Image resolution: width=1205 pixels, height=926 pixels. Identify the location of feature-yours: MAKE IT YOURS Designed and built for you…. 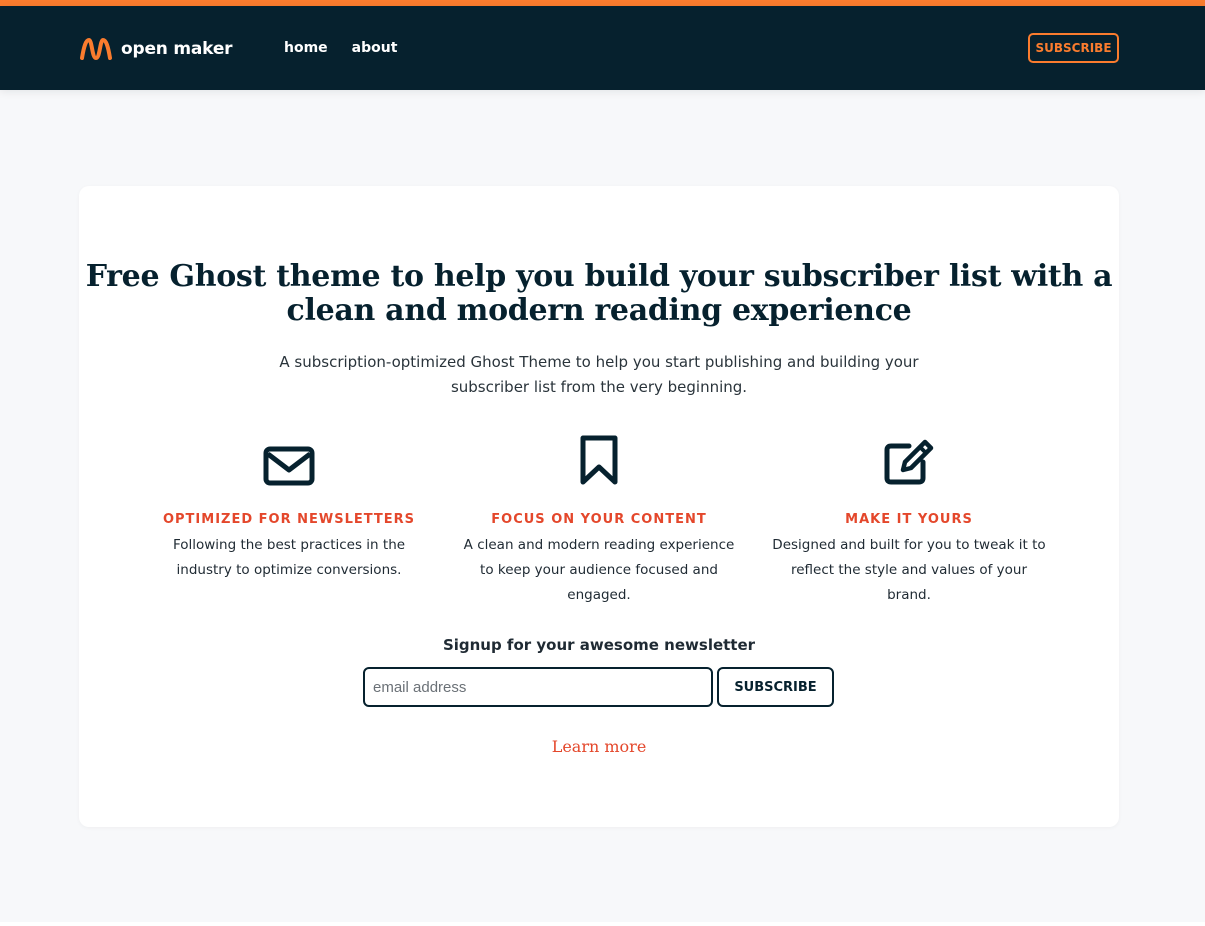
(909, 522).